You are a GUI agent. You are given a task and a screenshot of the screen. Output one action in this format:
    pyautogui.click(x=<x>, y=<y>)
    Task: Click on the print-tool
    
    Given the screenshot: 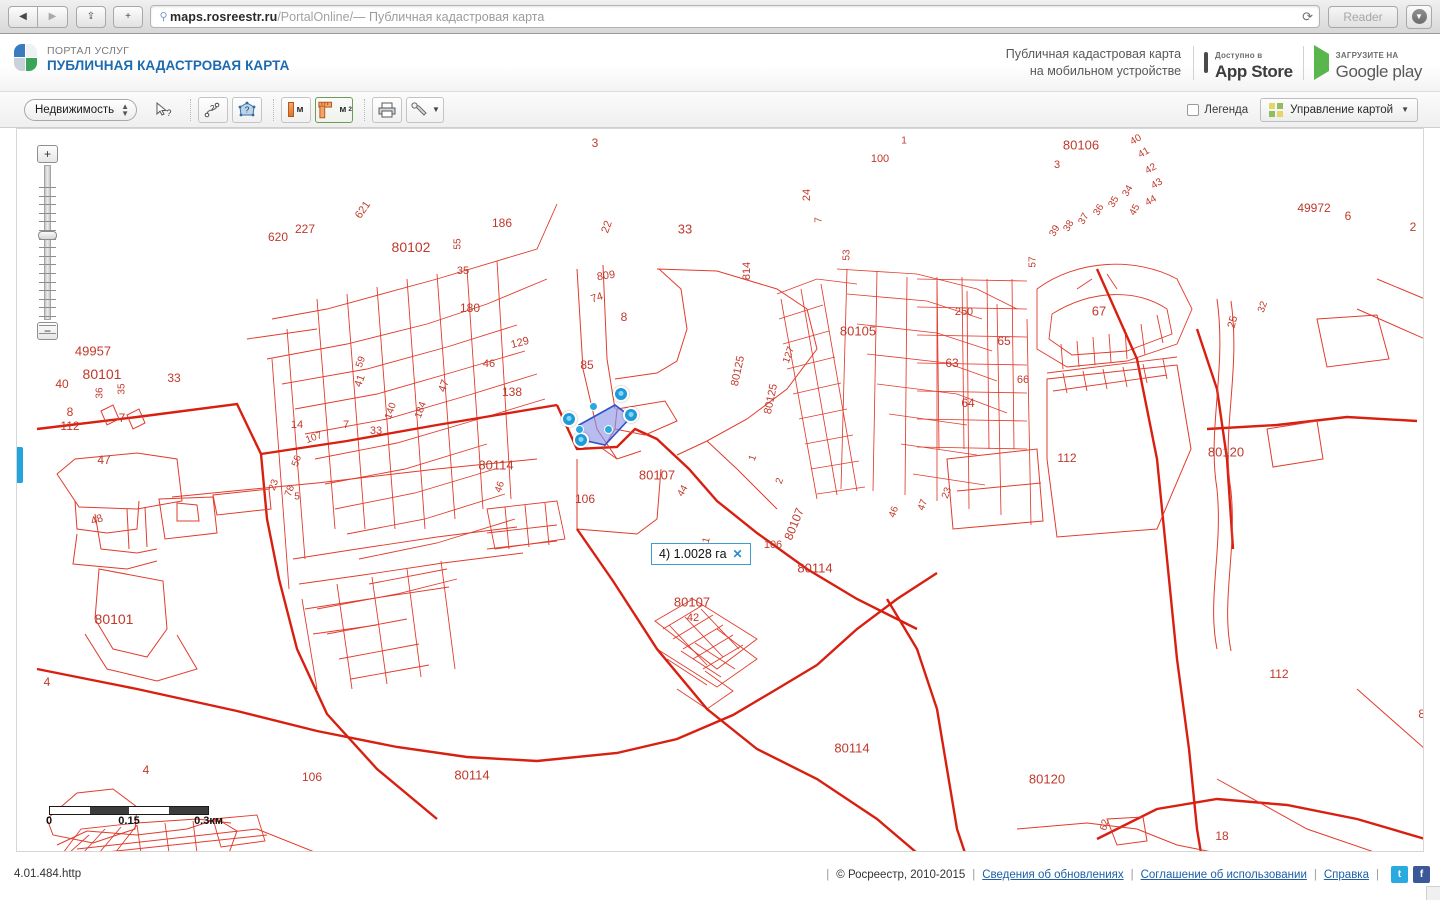 What is the action you would take?
    pyautogui.click(x=387, y=109)
    